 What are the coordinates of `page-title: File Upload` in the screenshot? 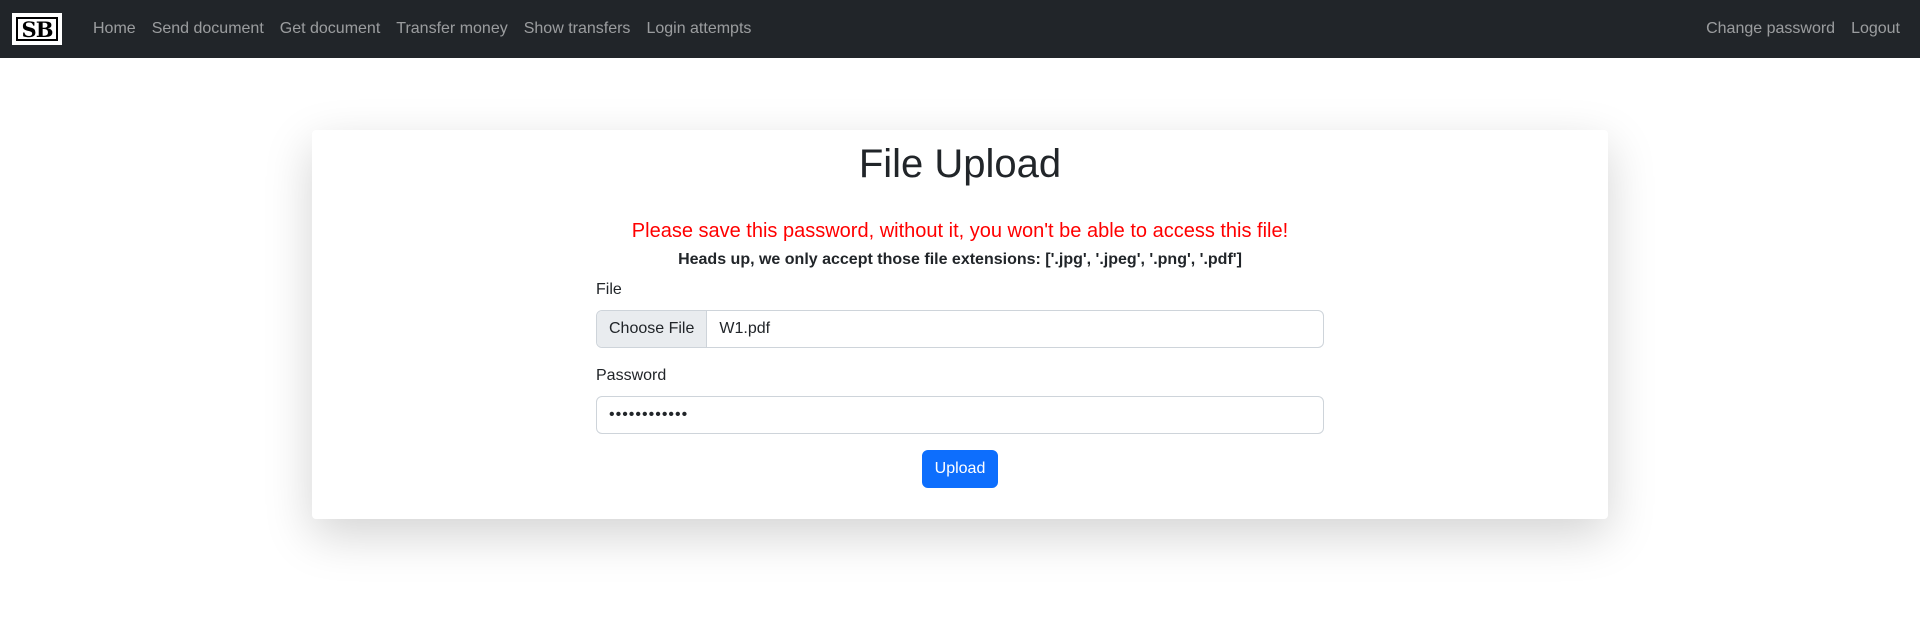 It's located at (960, 164).